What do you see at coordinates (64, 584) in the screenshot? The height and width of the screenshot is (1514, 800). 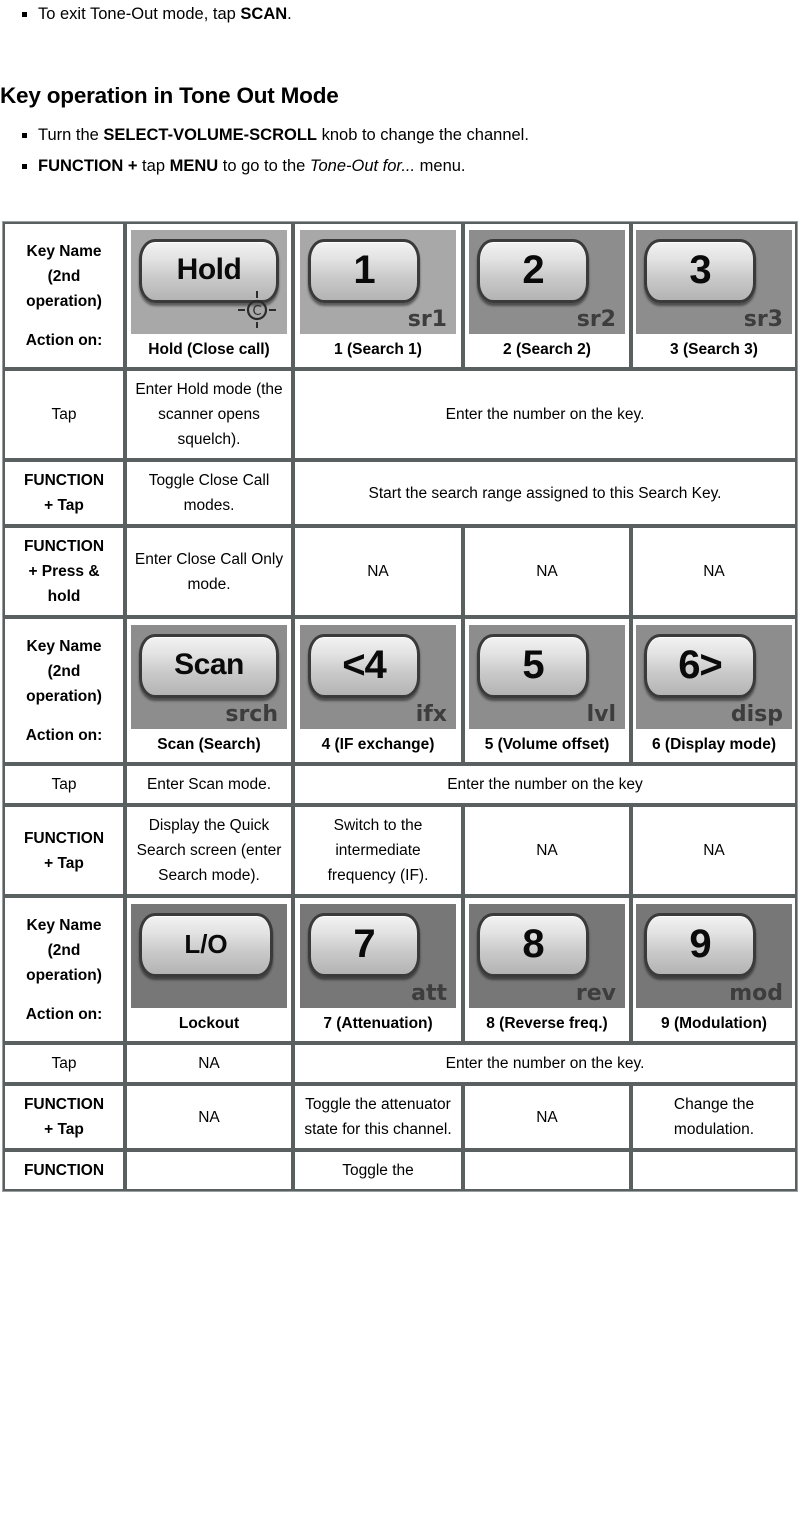 I see `action-gesture: + Press & hold` at bounding box center [64, 584].